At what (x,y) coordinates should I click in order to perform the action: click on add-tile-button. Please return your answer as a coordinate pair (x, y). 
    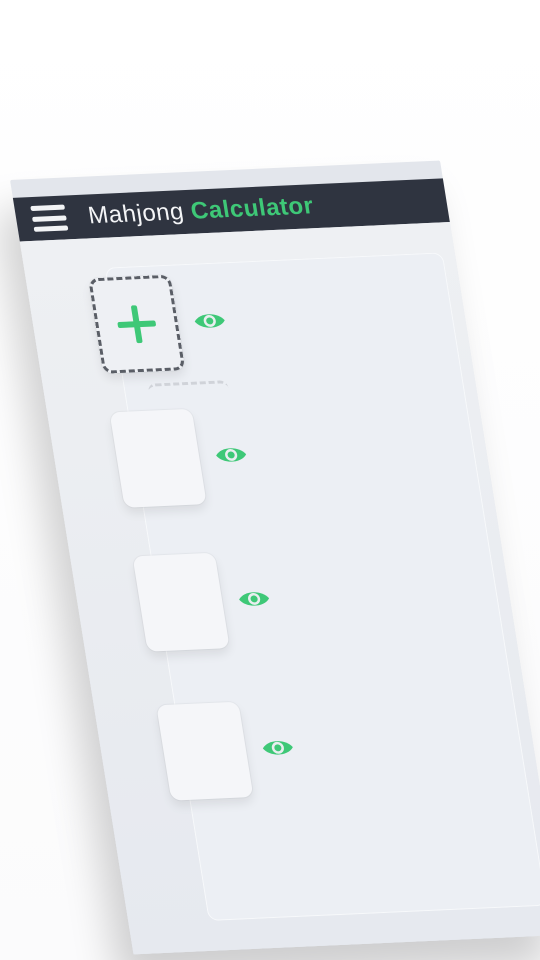
    Looking at the image, I should click on (137, 324).